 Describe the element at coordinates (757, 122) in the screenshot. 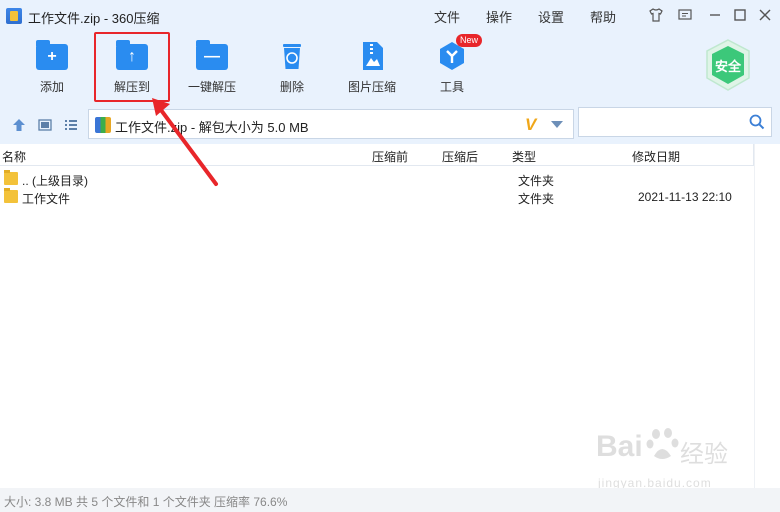

I see `search-icon` at that location.